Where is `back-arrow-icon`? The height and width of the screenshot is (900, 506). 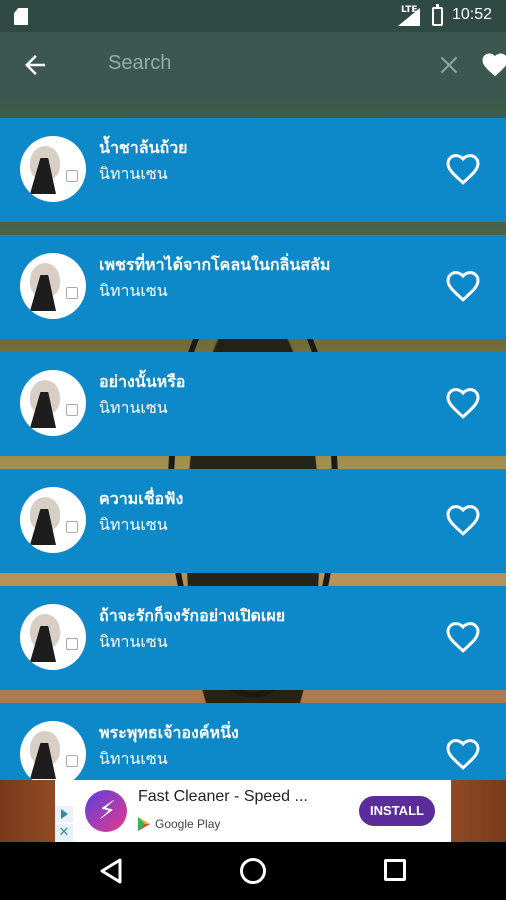
back-arrow-icon is located at coordinates (35, 65).